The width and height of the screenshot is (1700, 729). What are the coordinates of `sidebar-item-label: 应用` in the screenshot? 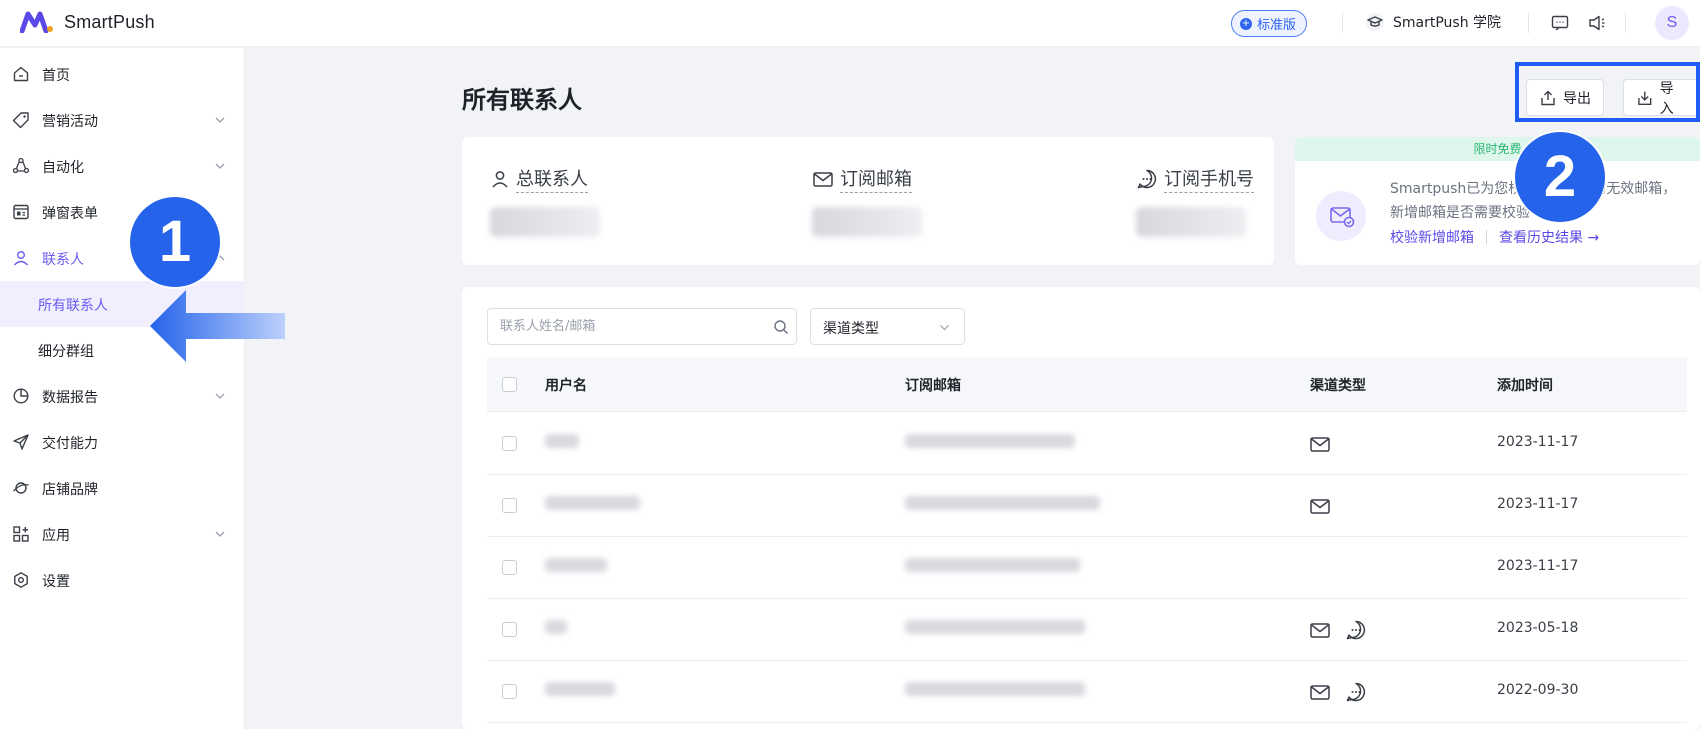 It's located at (56, 536).